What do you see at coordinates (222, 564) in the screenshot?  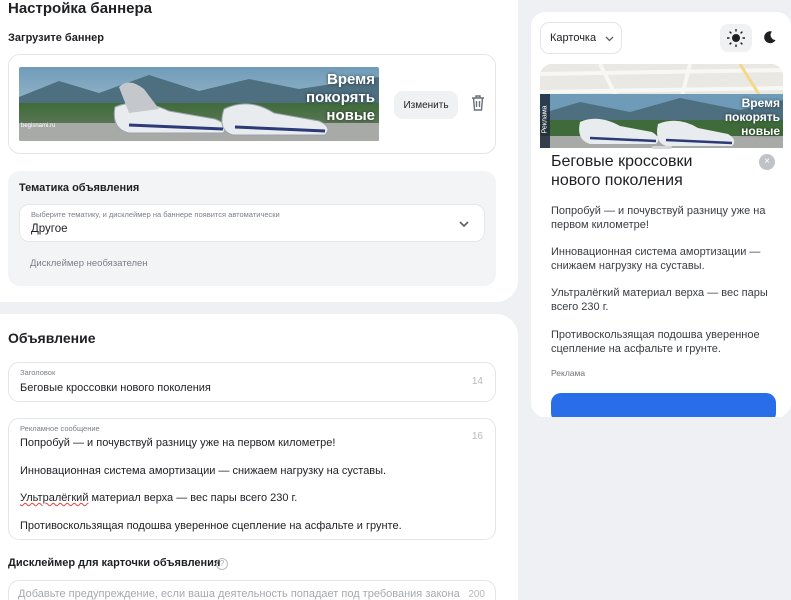 I see `help-icon: ?` at bounding box center [222, 564].